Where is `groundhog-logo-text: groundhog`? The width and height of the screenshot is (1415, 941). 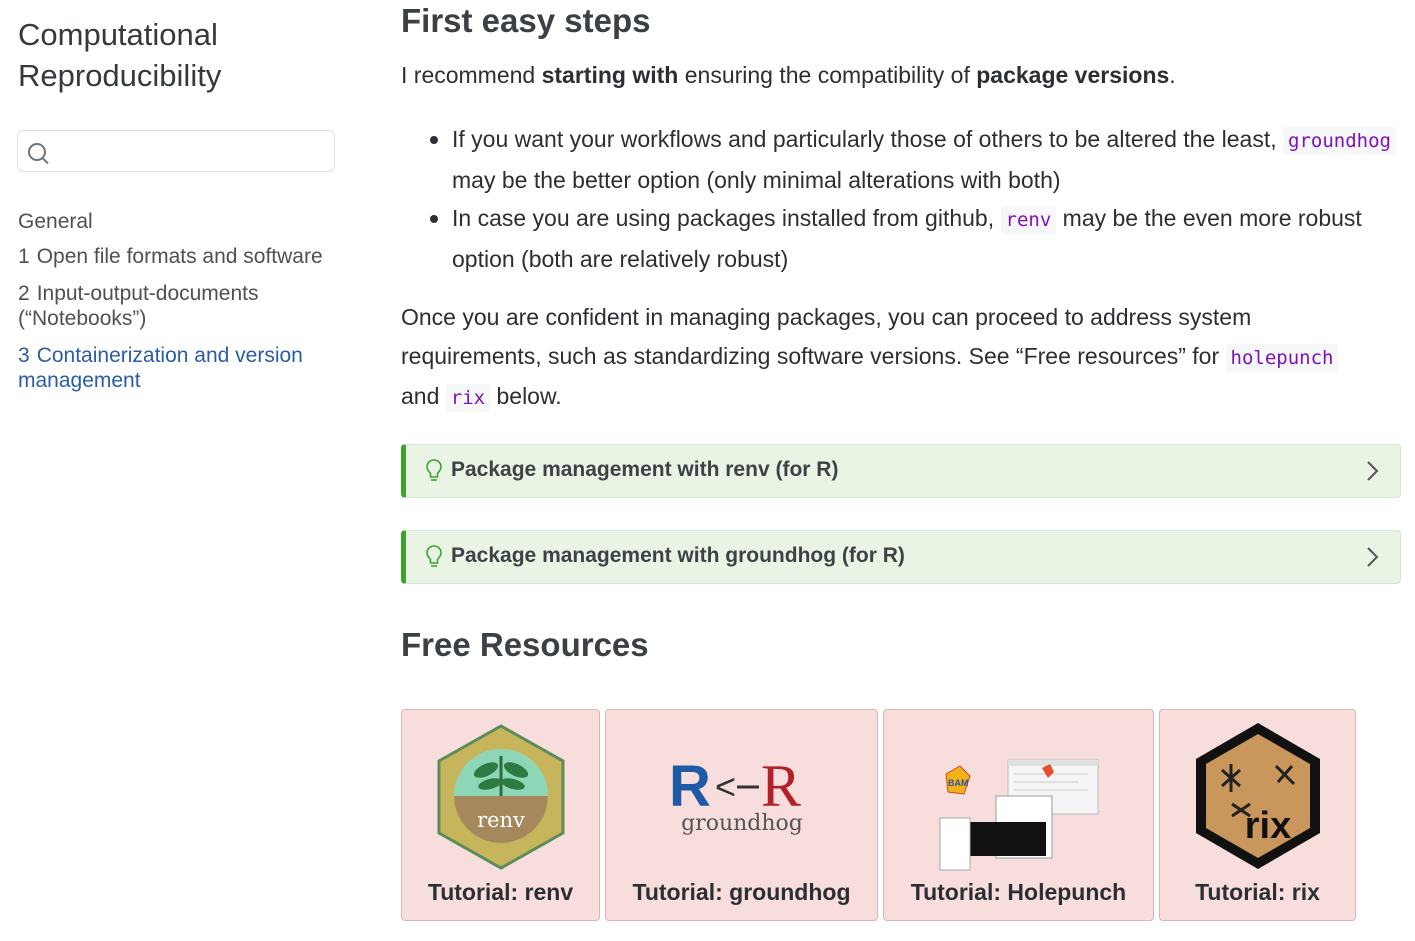 groundhog-logo-text: groundhog is located at coordinates (742, 823).